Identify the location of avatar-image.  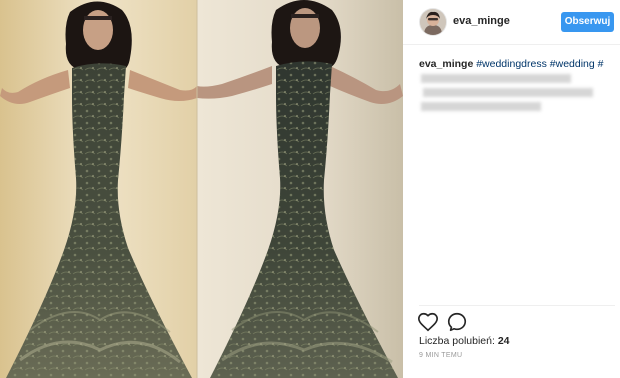
(433, 22).